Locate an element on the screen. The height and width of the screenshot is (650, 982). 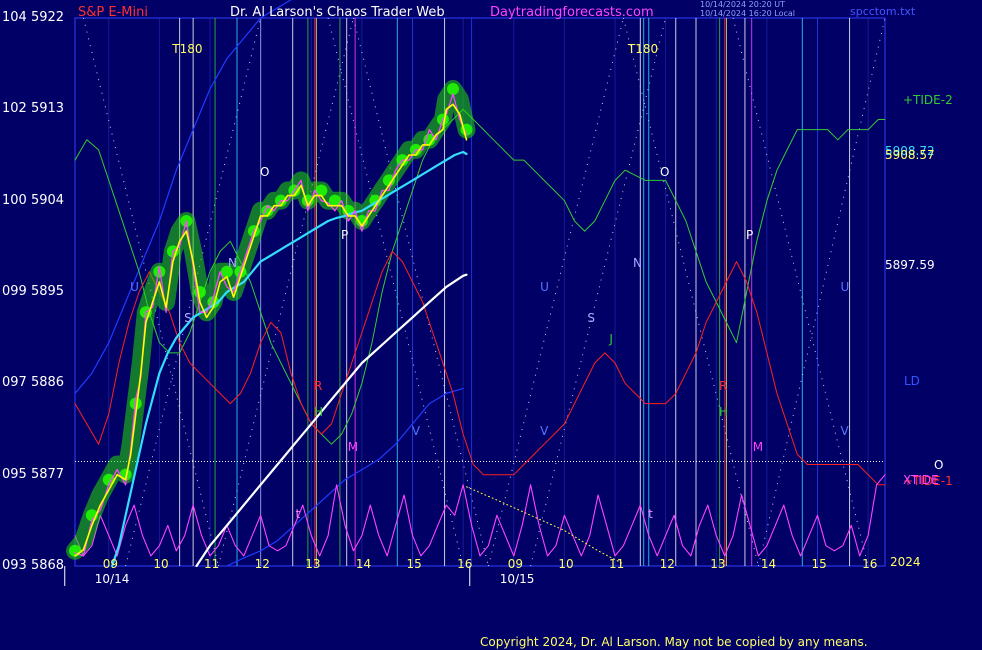
annotation-22: U is located at coordinates (134, 286).